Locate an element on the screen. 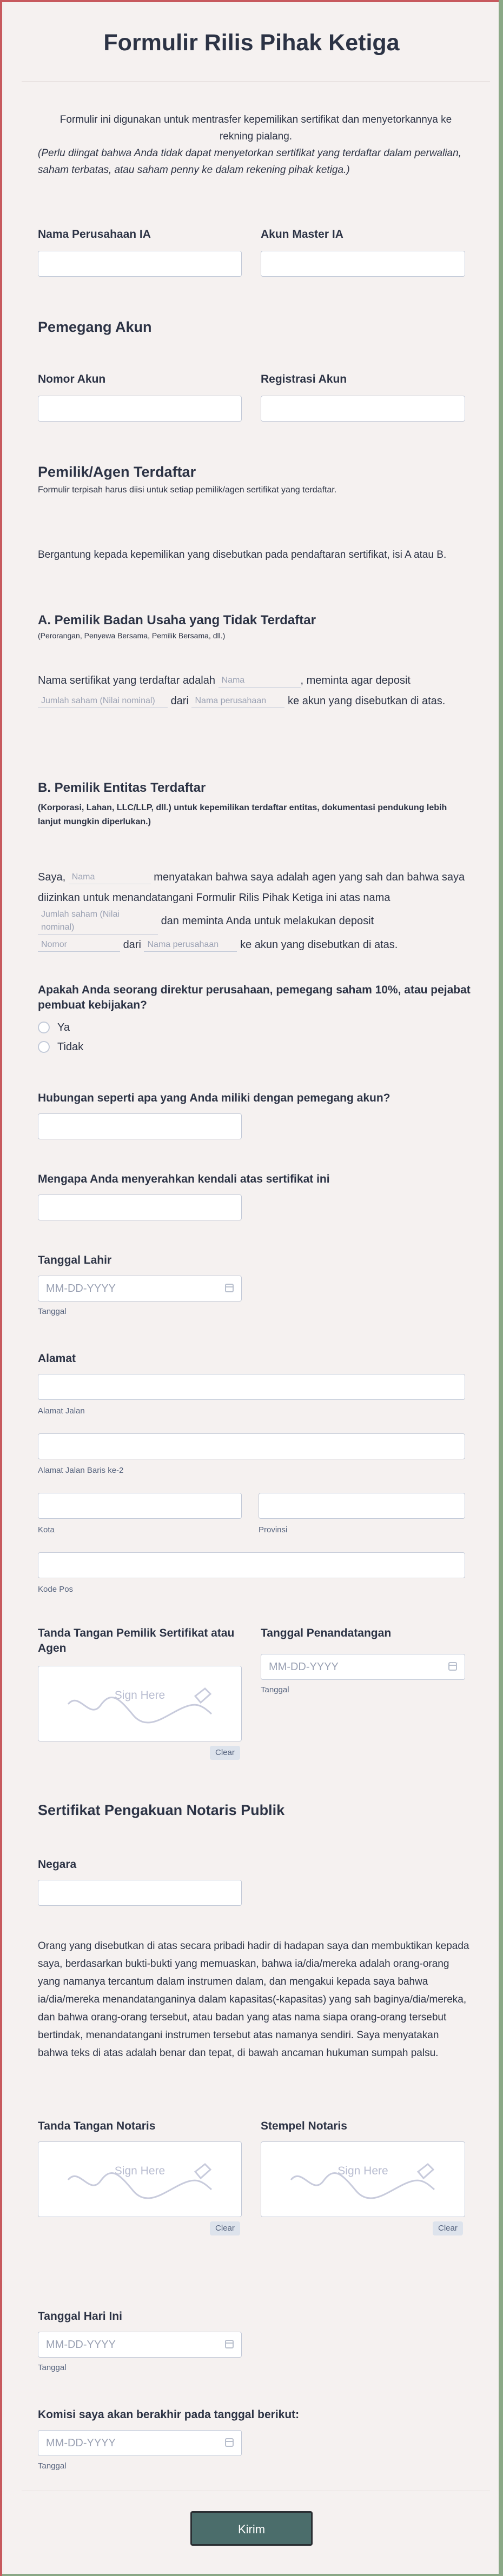  notary-heading: Sertifikat Pengakuan Notaris Publik is located at coordinates (161, 1810).